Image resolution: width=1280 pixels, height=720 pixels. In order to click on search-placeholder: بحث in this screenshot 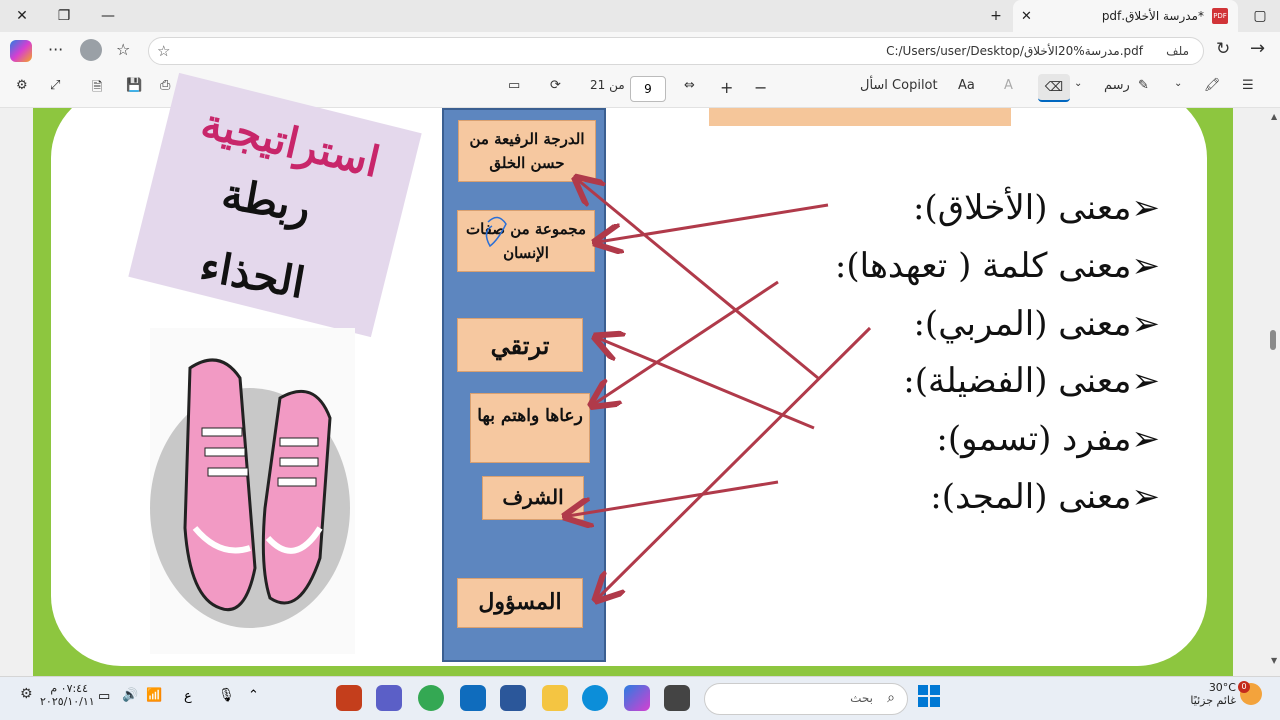, I will do `click(861, 698)`.